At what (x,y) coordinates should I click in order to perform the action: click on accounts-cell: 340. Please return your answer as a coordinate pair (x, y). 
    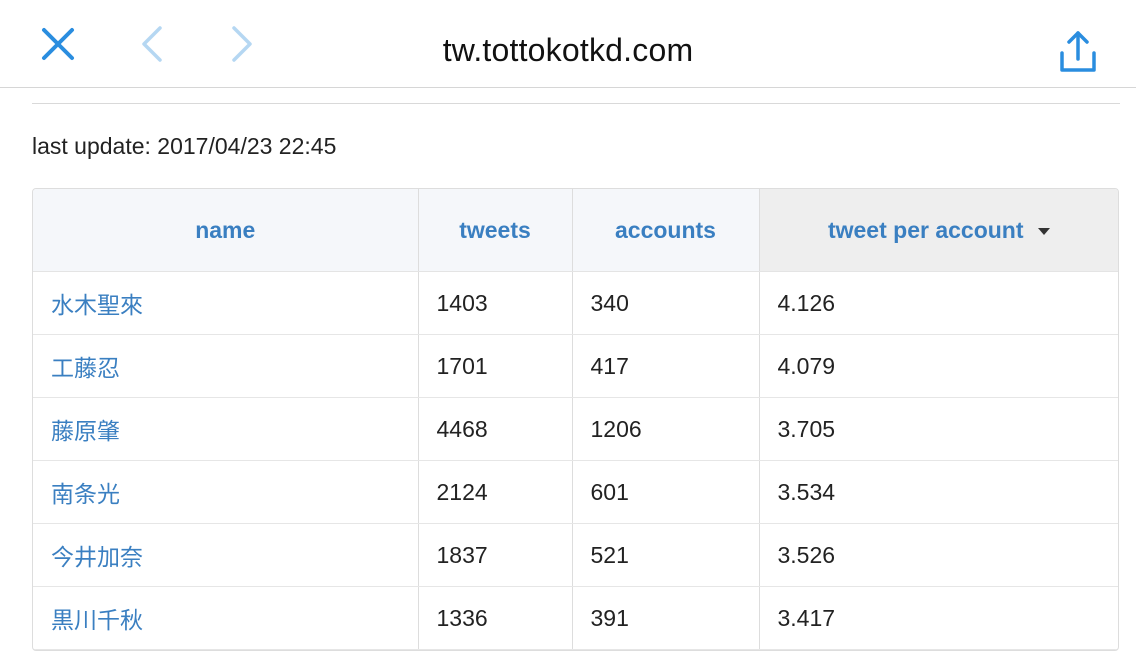
    Looking at the image, I should click on (666, 303).